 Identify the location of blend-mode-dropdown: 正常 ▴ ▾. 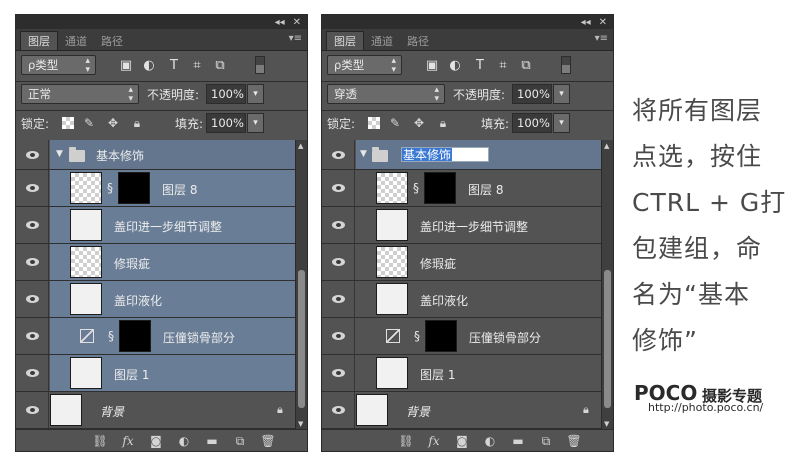
(80, 94).